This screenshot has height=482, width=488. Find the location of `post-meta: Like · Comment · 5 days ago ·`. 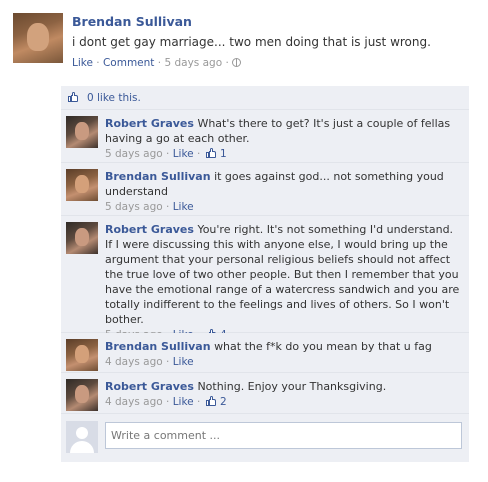

post-meta: Like · Comment · 5 days ago · is located at coordinates (157, 63).